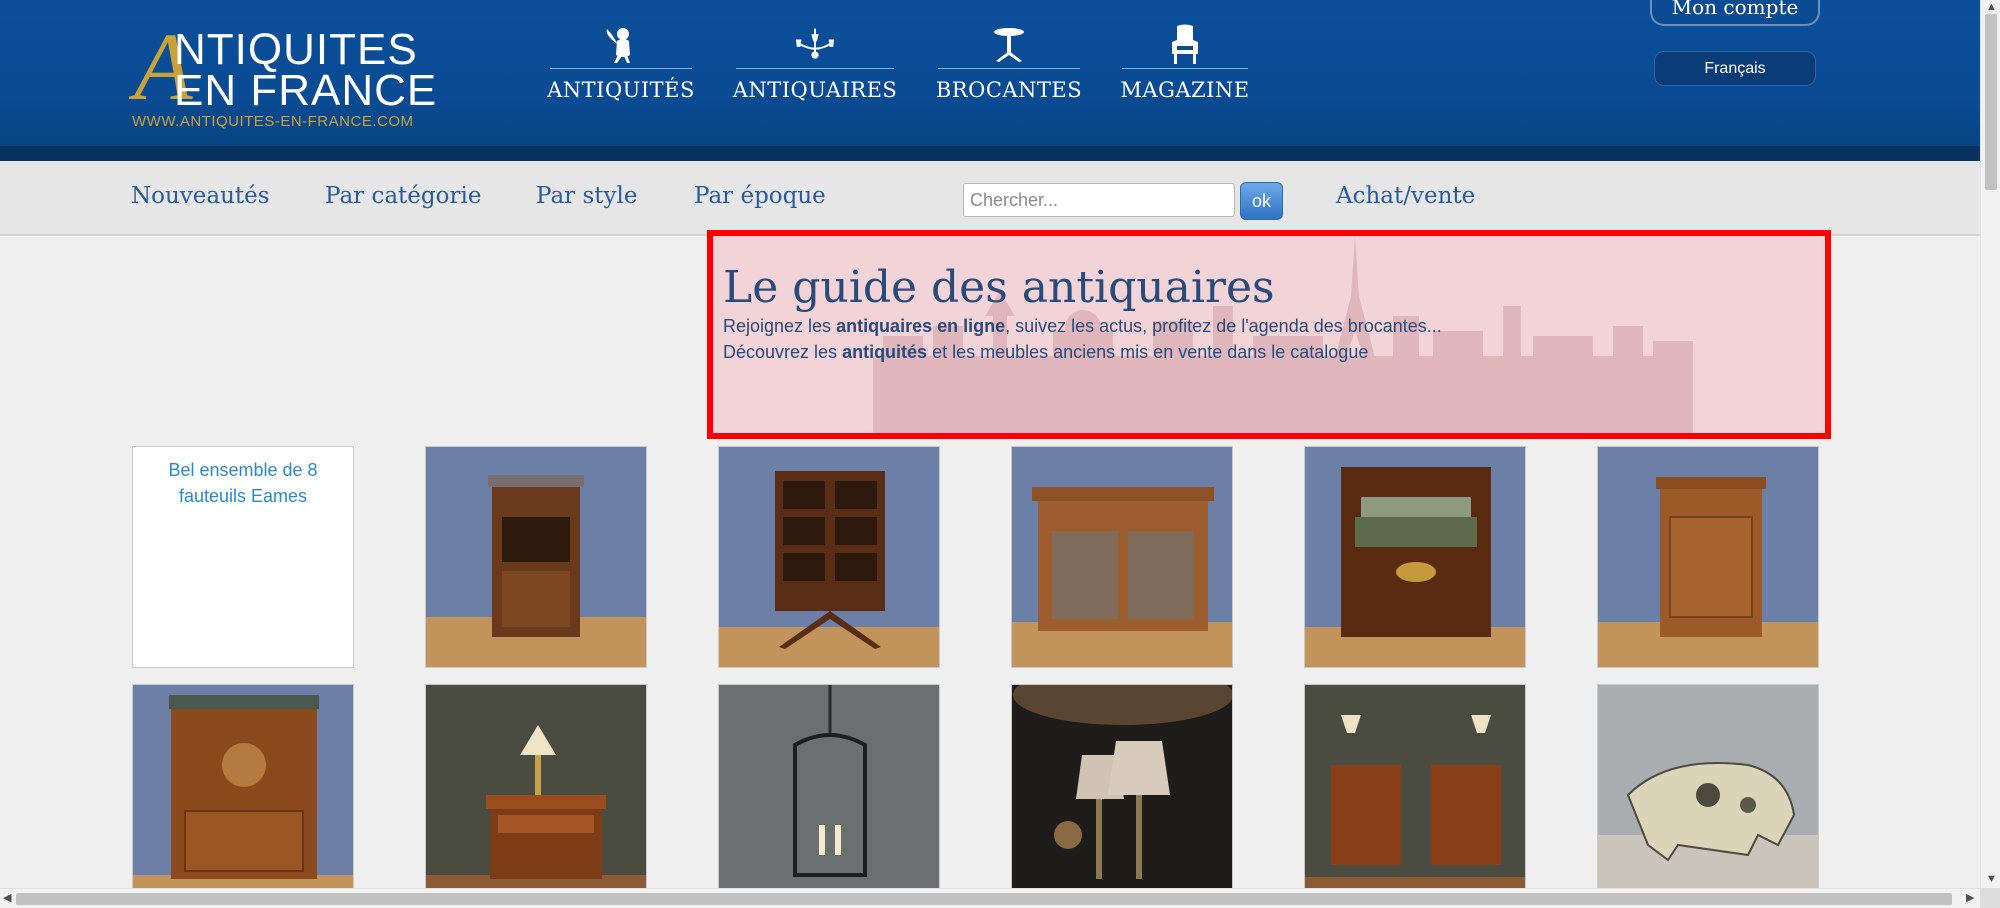  Describe the element at coordinates (1009, 90) in the screenshot. I see `nav-label: BROCANTES` at that location.